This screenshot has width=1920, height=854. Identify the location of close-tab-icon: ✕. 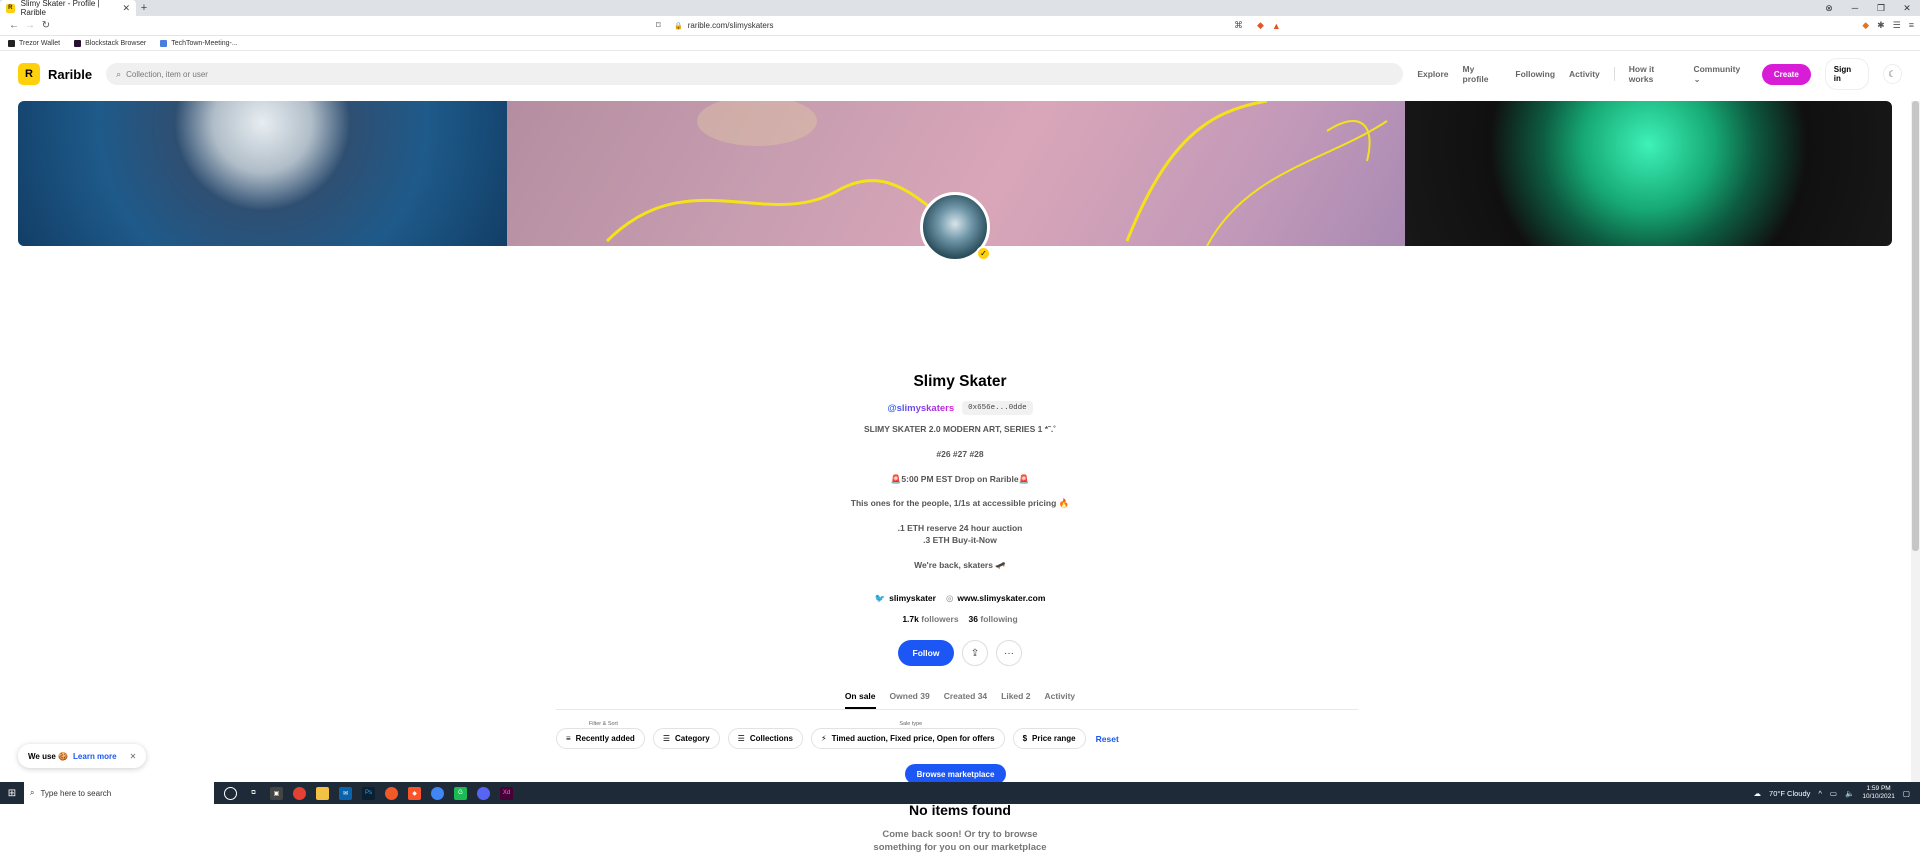
(126, 8).